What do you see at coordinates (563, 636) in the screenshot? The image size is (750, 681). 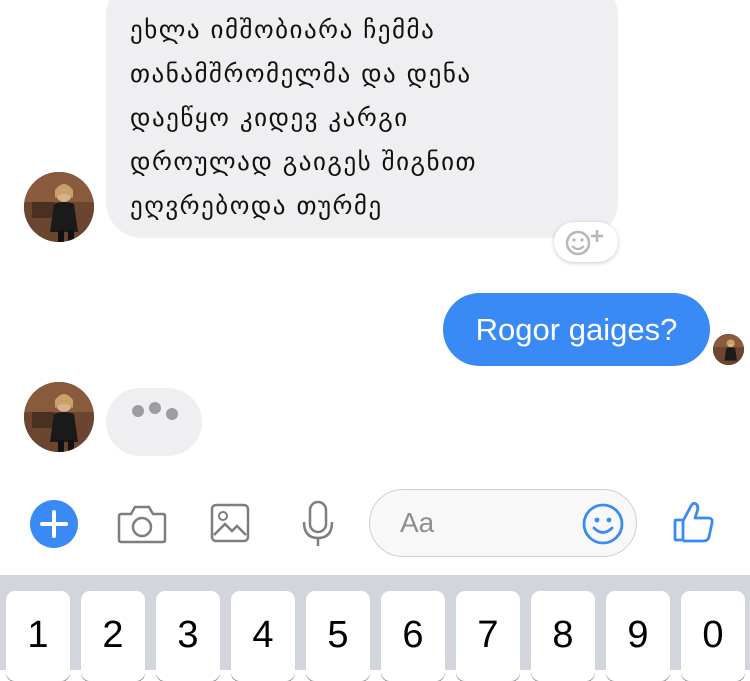 I see `key-8: 8` at bounding box center [563, 636].